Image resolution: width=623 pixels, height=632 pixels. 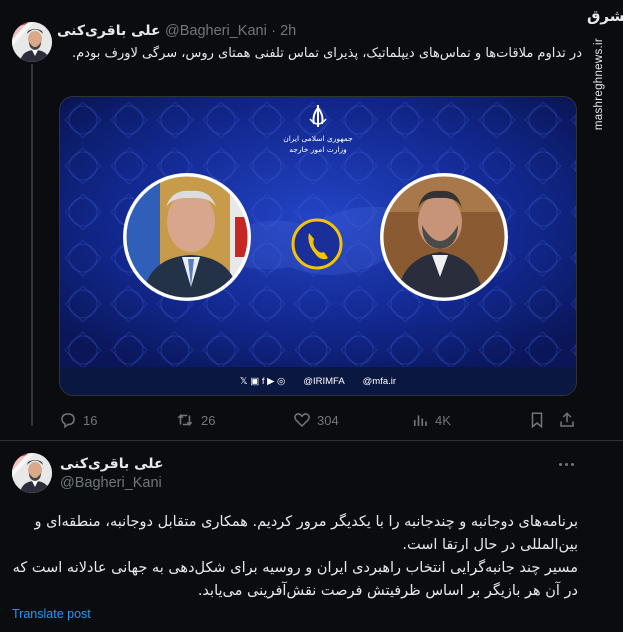 I want to click on watermark-url: mashreghnews.ir, so click(x=599, y=84).